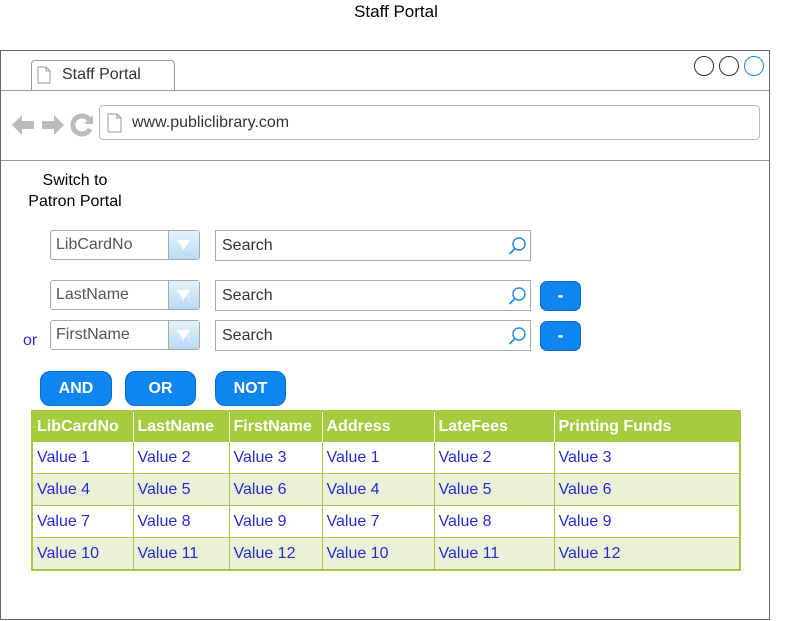  I want to click on column-header: LastName, so click(181, 426).